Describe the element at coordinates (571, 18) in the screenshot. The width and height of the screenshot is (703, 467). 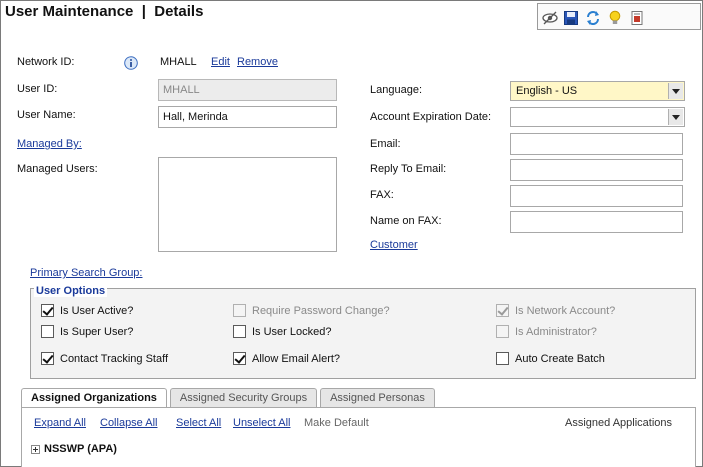
I see `save-icon` at that location.